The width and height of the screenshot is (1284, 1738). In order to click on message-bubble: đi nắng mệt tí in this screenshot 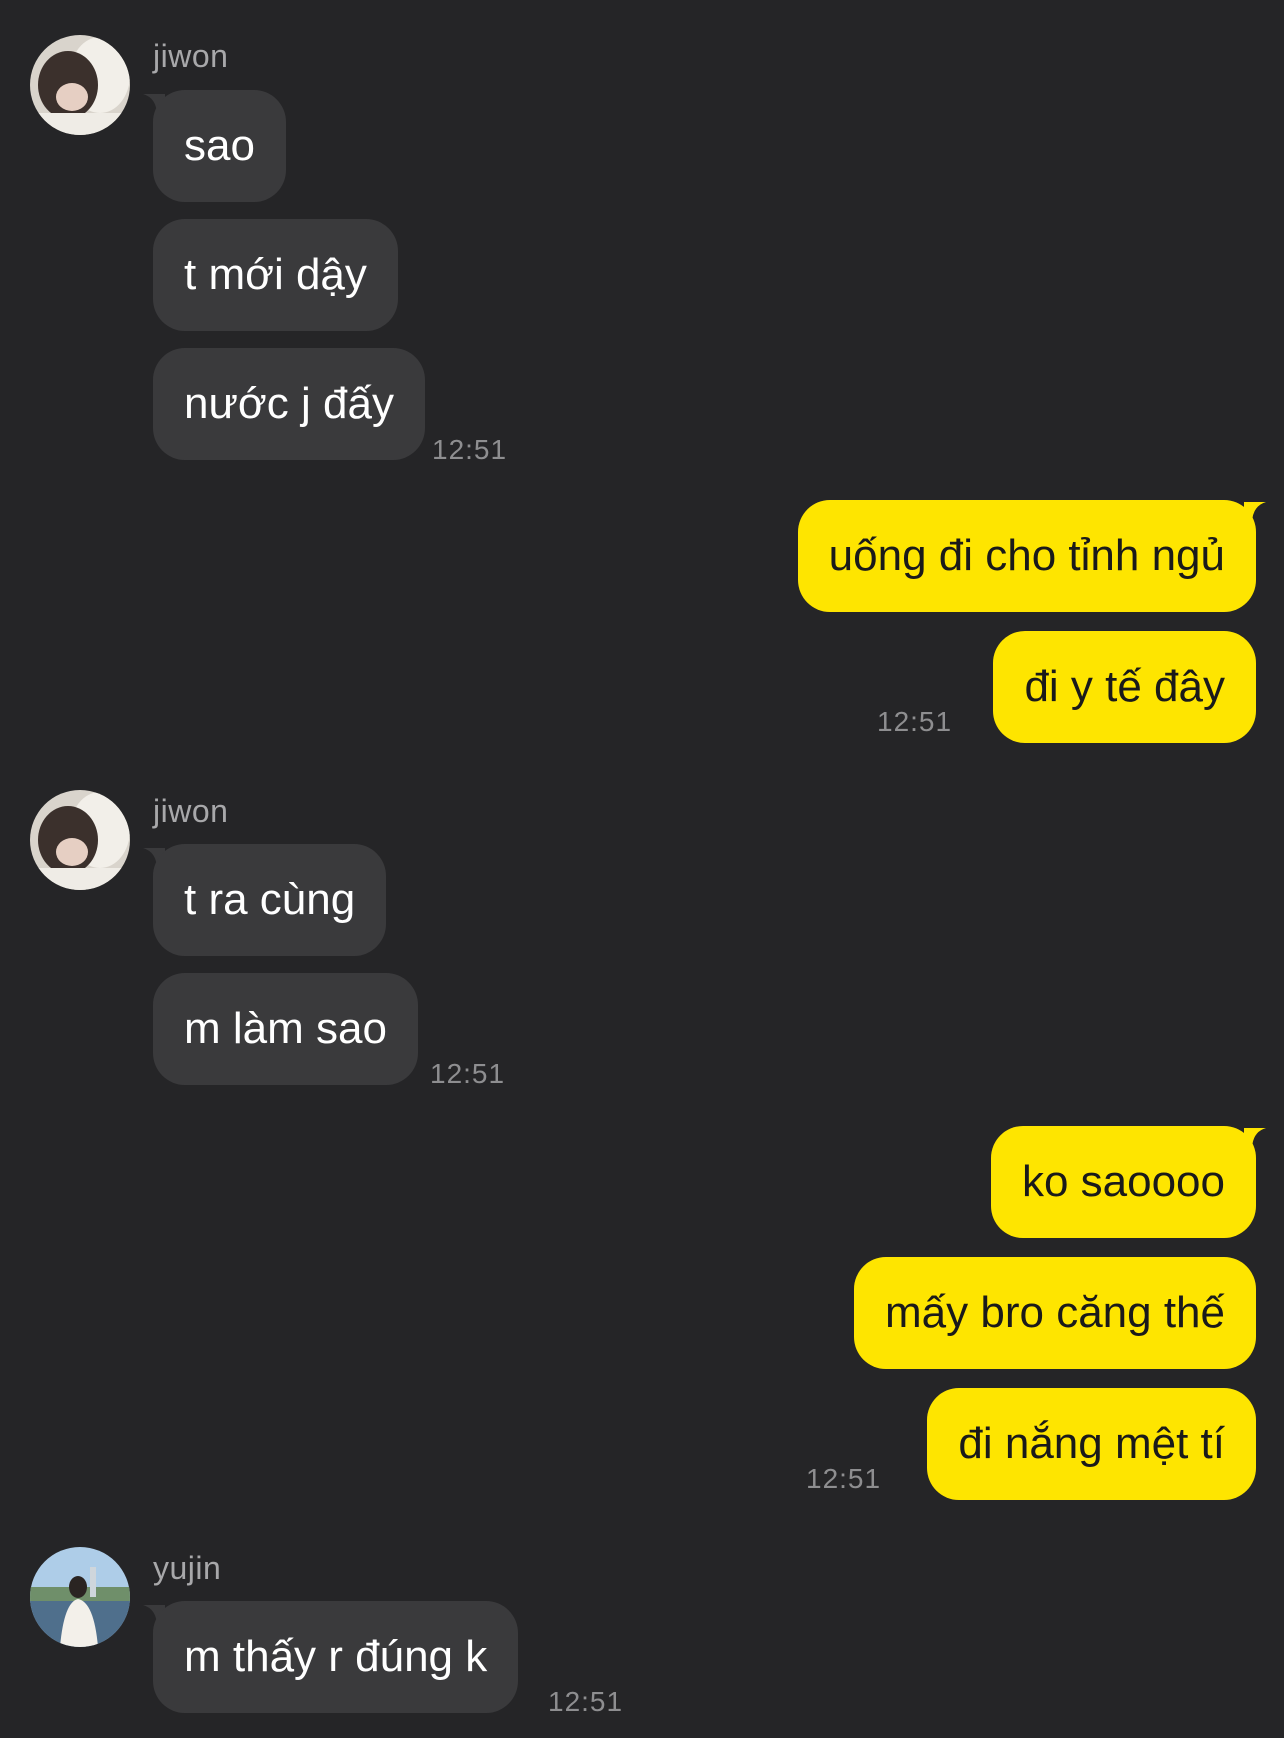, I will do `click(1091, 1444)`.